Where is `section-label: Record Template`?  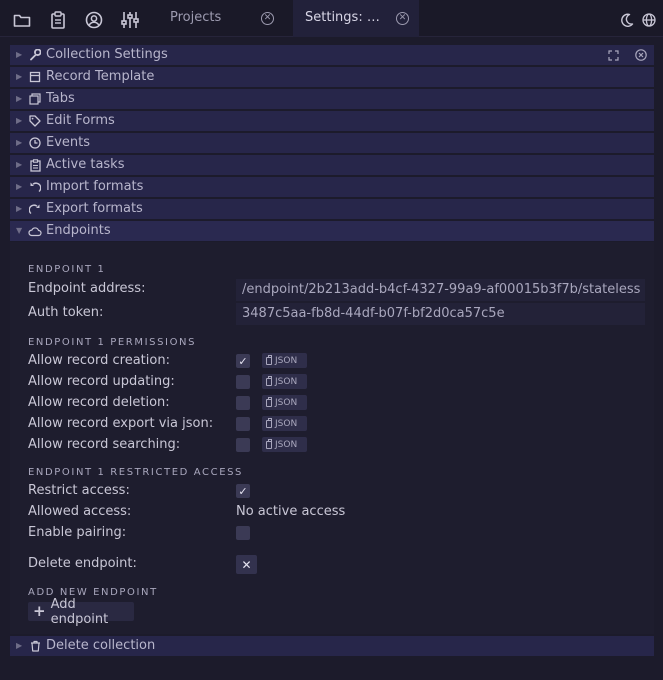 section-label: Record Template is located at coordinates (100, 76).